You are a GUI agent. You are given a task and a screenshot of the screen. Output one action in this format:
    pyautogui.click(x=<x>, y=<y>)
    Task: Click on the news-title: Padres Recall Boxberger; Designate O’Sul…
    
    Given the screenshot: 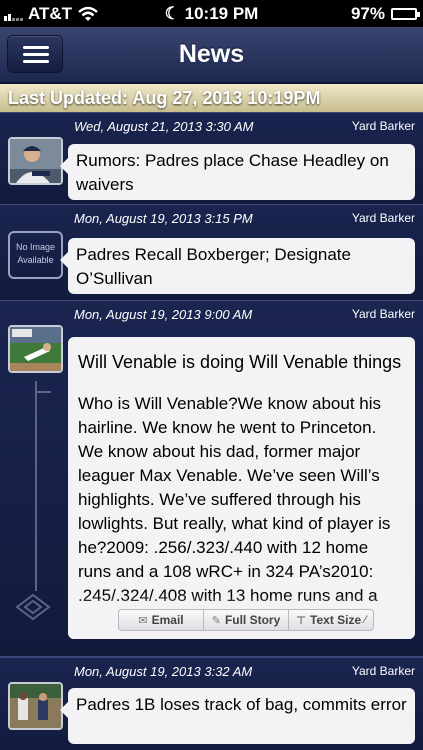 What is the action you would take?
    pyautogui.click(x=213, y=266)
    